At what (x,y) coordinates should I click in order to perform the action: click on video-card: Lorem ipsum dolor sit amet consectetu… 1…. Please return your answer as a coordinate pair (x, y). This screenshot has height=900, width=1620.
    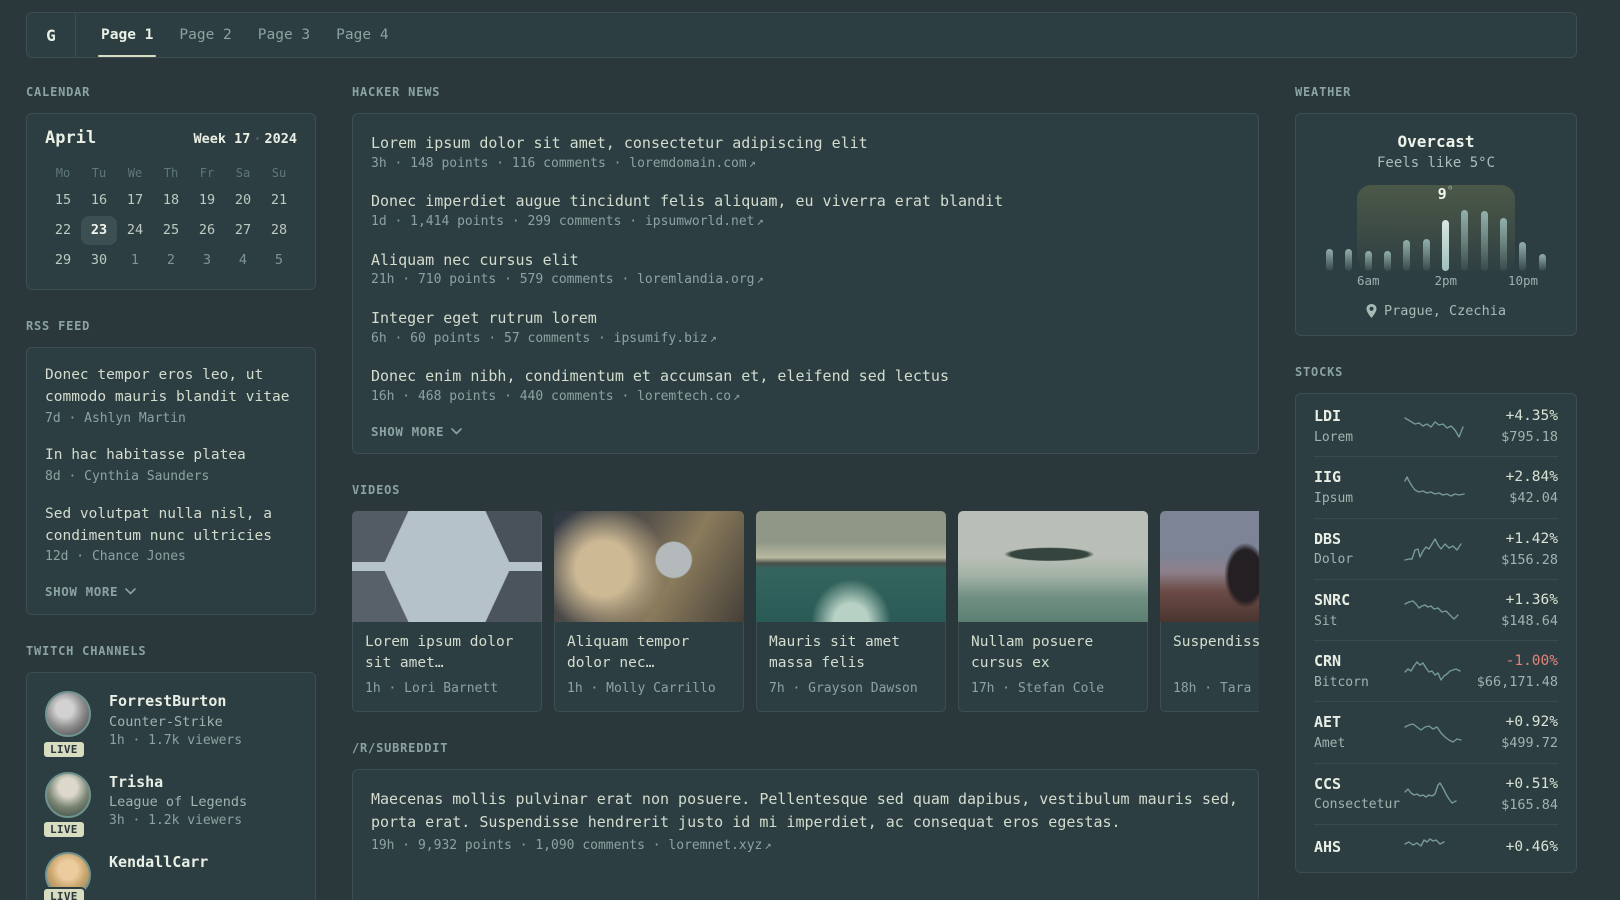
    Looking at the image, I should click on (447, 611).